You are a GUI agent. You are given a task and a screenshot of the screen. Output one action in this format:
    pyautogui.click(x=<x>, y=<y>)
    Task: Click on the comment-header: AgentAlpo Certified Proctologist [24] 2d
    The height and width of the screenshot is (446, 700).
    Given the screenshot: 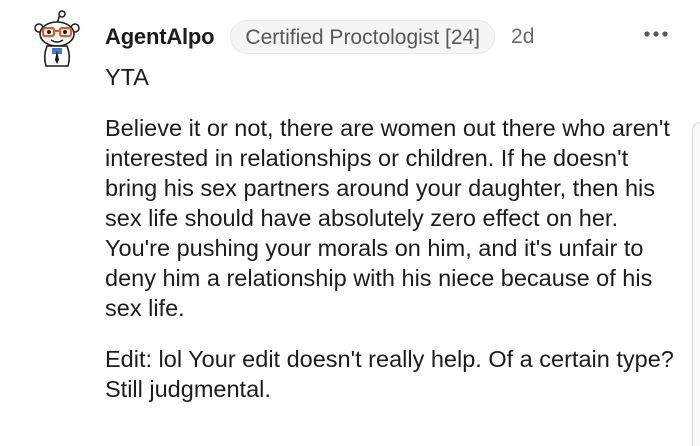 What is the action you would take?
    pyautogui.click(x=319, y=37)
    